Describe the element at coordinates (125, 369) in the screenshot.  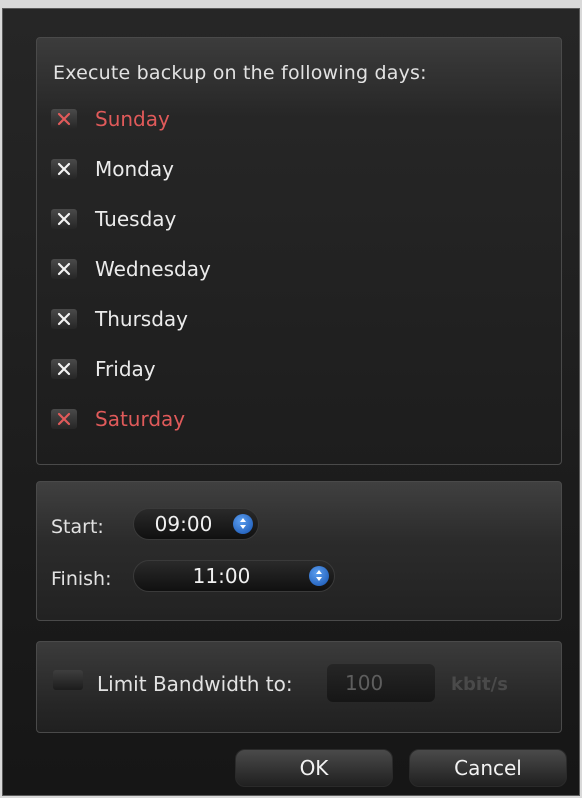
I see `day-label-friday: Friday` at that location.